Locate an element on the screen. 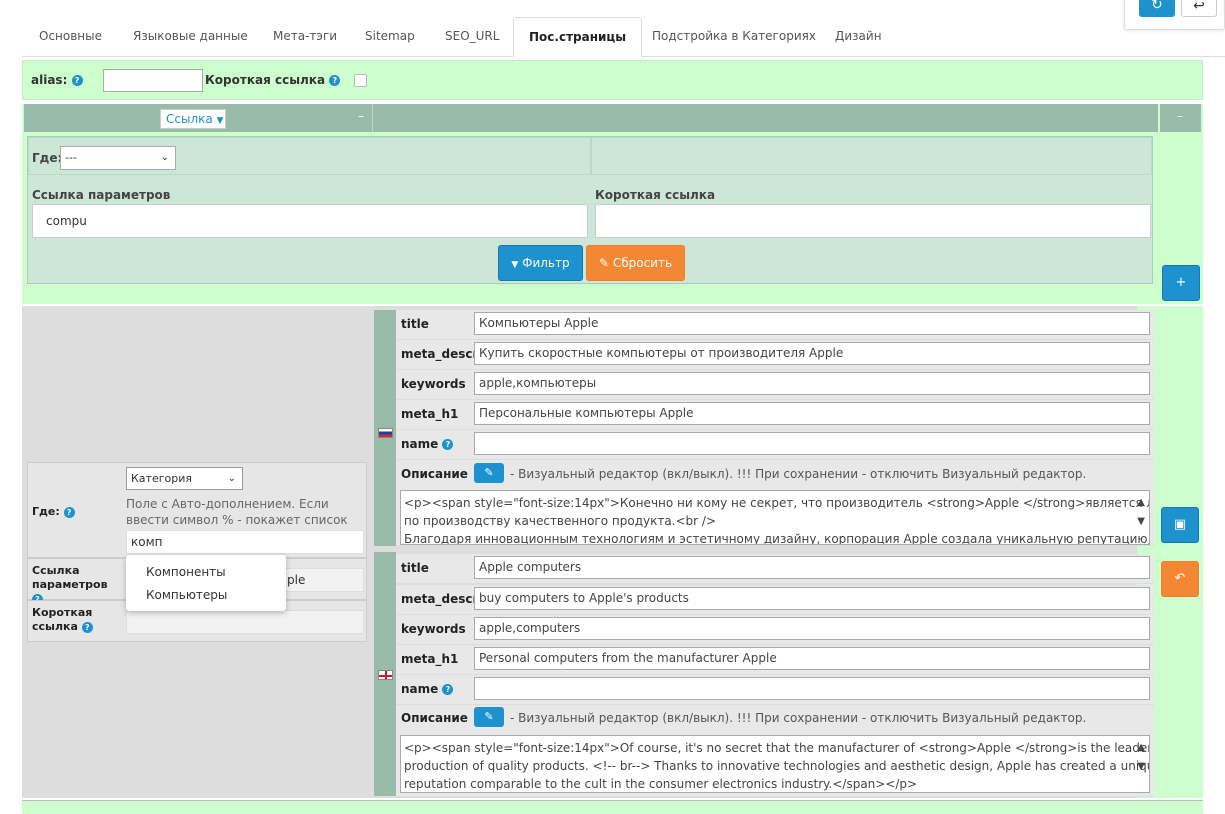 This screenshot has width=1225, height=814. undo-icon: ↶ is located at coordinates (1180, 578).